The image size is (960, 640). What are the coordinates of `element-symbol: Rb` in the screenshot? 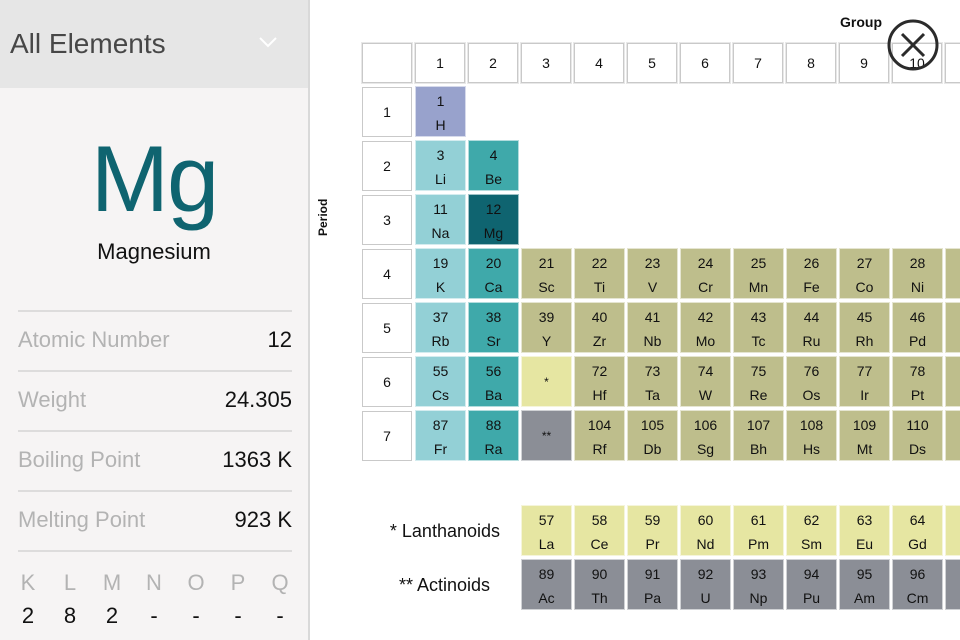 It's located at (440, 341).